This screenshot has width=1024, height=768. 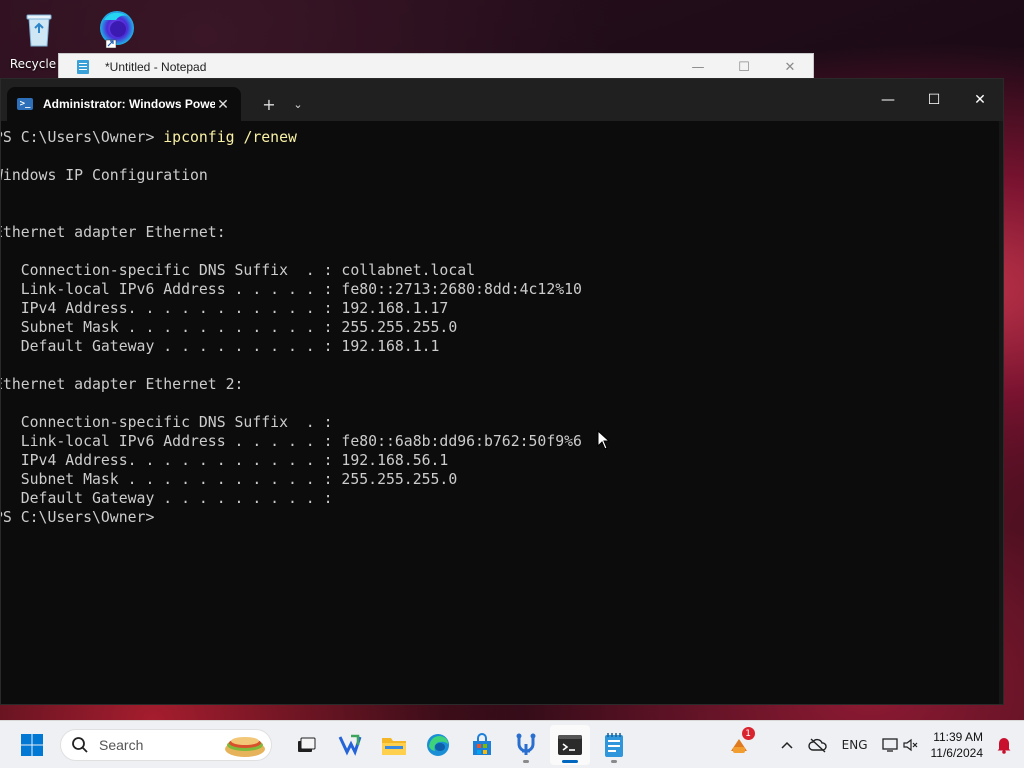 I want to click on console-line: PS C:\Users\Owner>, so click(x=291, y=517).